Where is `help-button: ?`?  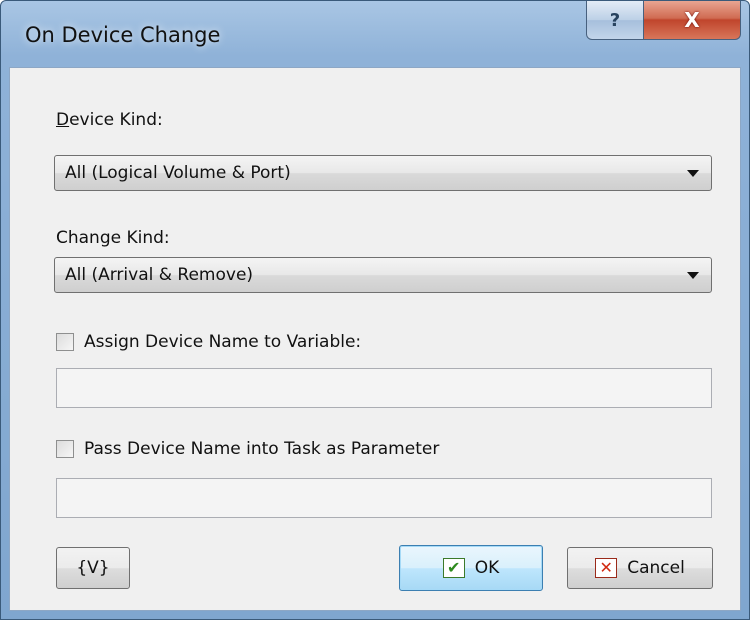 help-button: ? is located at coordinates (615, 20).